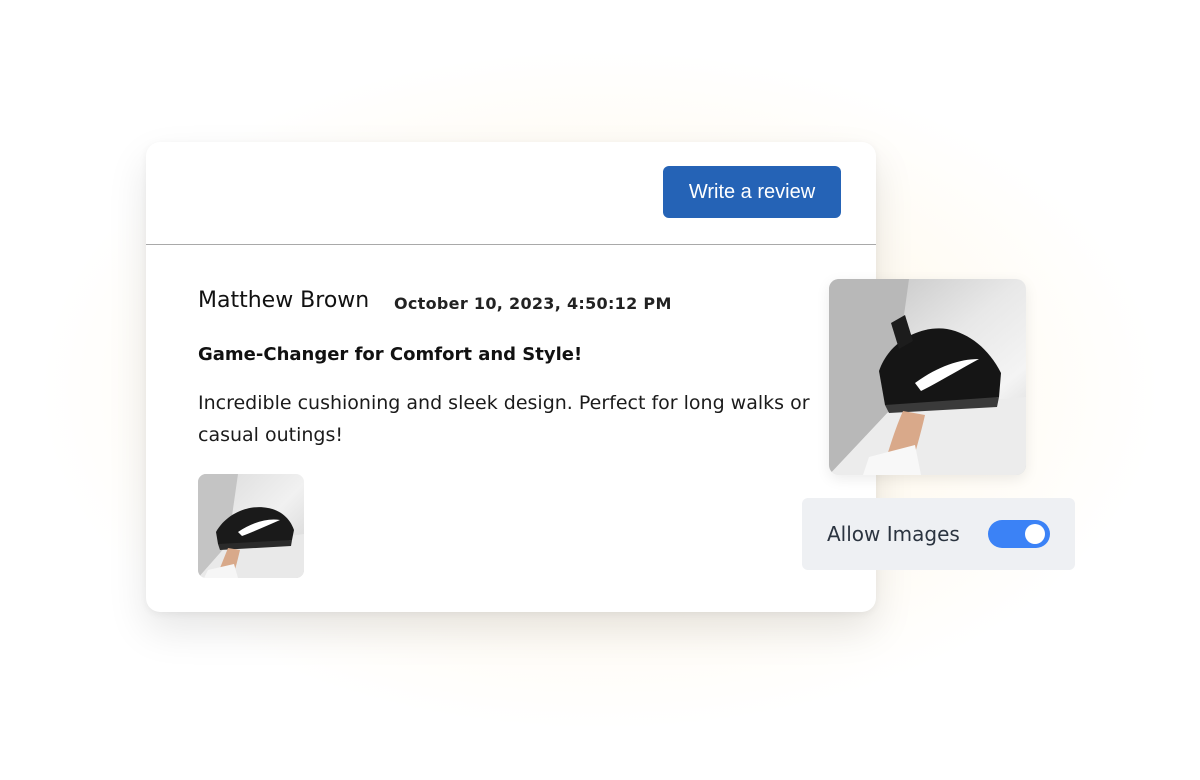  I want to click on review-photo-large, so click(927, 377).